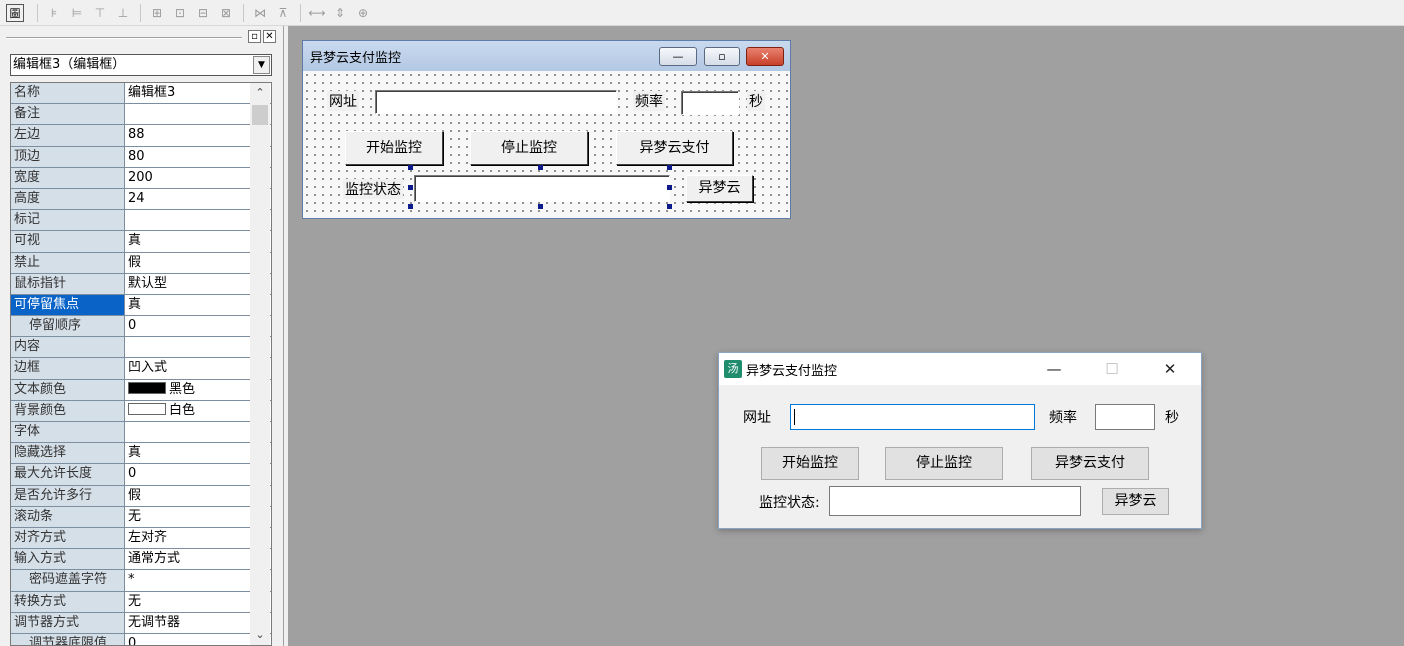  I want to click on form-icon: 圖, so click(15, 12).